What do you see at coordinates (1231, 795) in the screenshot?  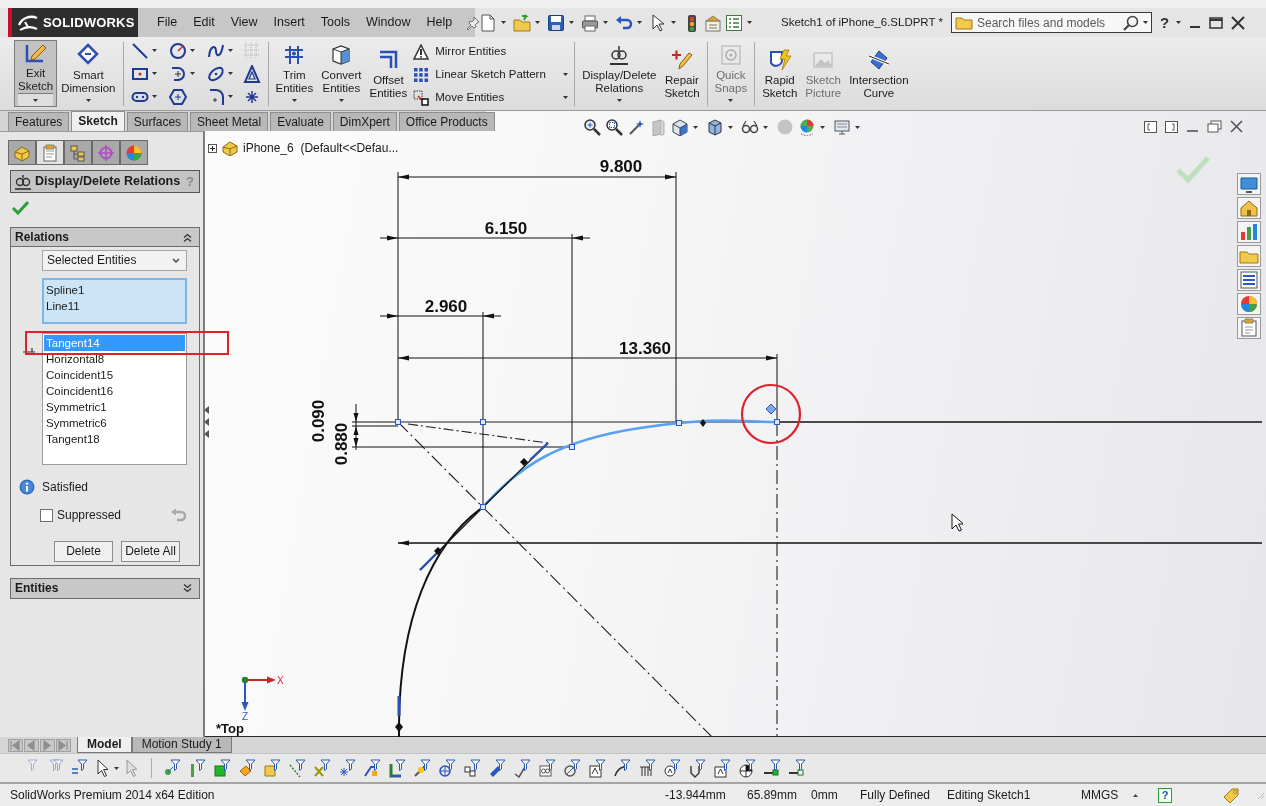 I see `tag-icon` at bounding box center [1231, 795].